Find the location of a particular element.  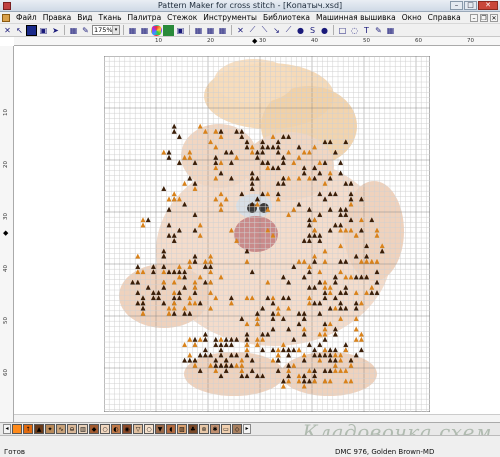

palette-swatch: ▭ is located at coordinates (226, 429).